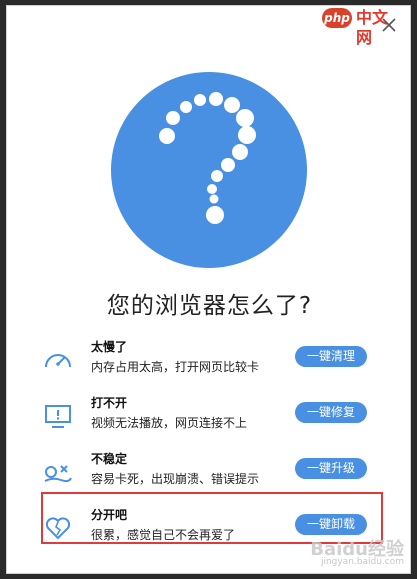 The height and width of the screenshot is (579, 417). Describe the element at coordinates (109, 403) in the screenshot. I see `item-title: 打不开` at that location.